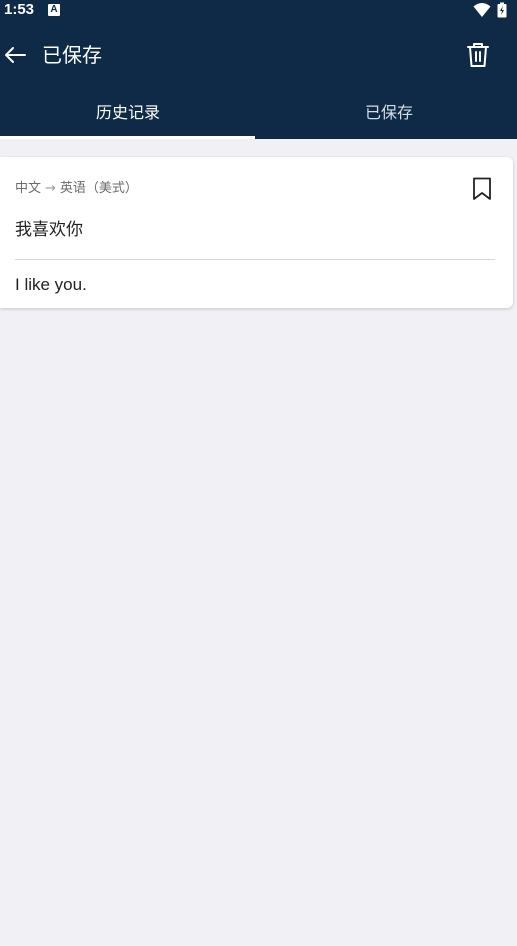 The height and width of the screenshot is (946, 517). Describe the element at coordinates (98, 188) in the screenshot. I see `target-language: 英语（美式）` at that location.